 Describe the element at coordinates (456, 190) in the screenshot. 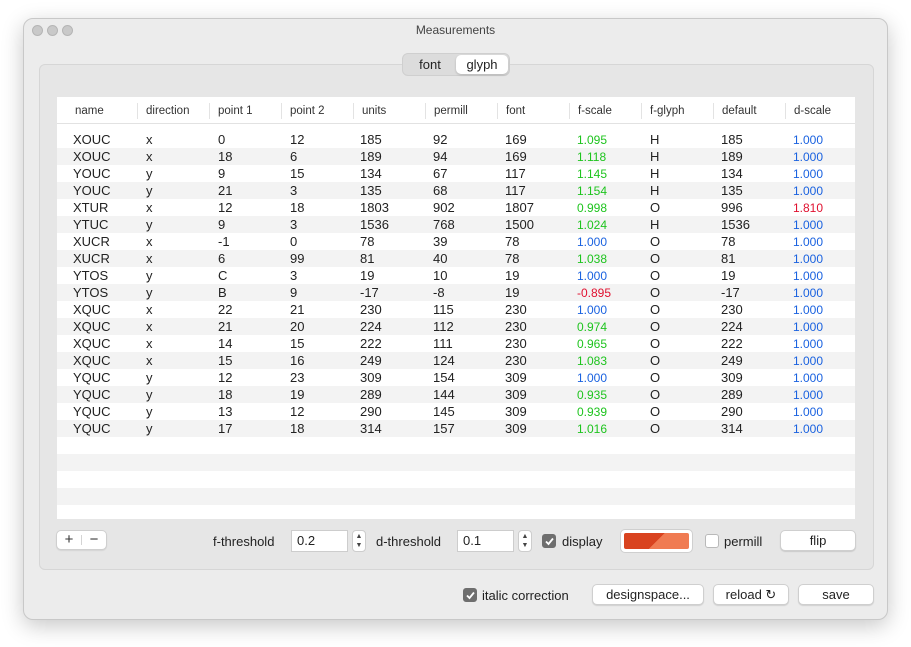

I see `table-row: YOUC y 21 3 135 68 117 1.154 H 135 1.000` at that location.